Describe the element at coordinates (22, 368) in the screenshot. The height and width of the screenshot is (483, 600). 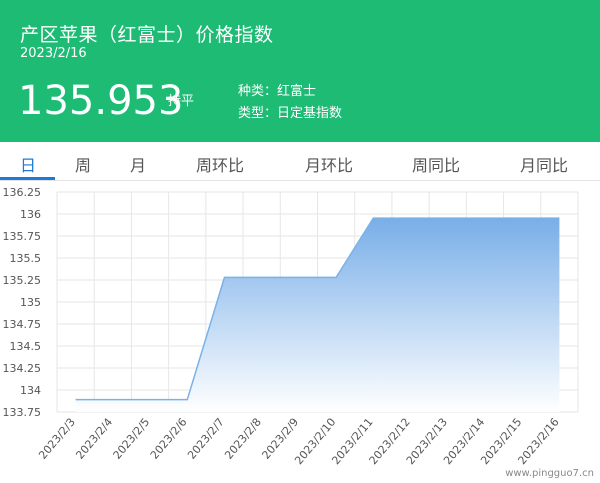
I see `y-tick-label: 134.25` at that location.